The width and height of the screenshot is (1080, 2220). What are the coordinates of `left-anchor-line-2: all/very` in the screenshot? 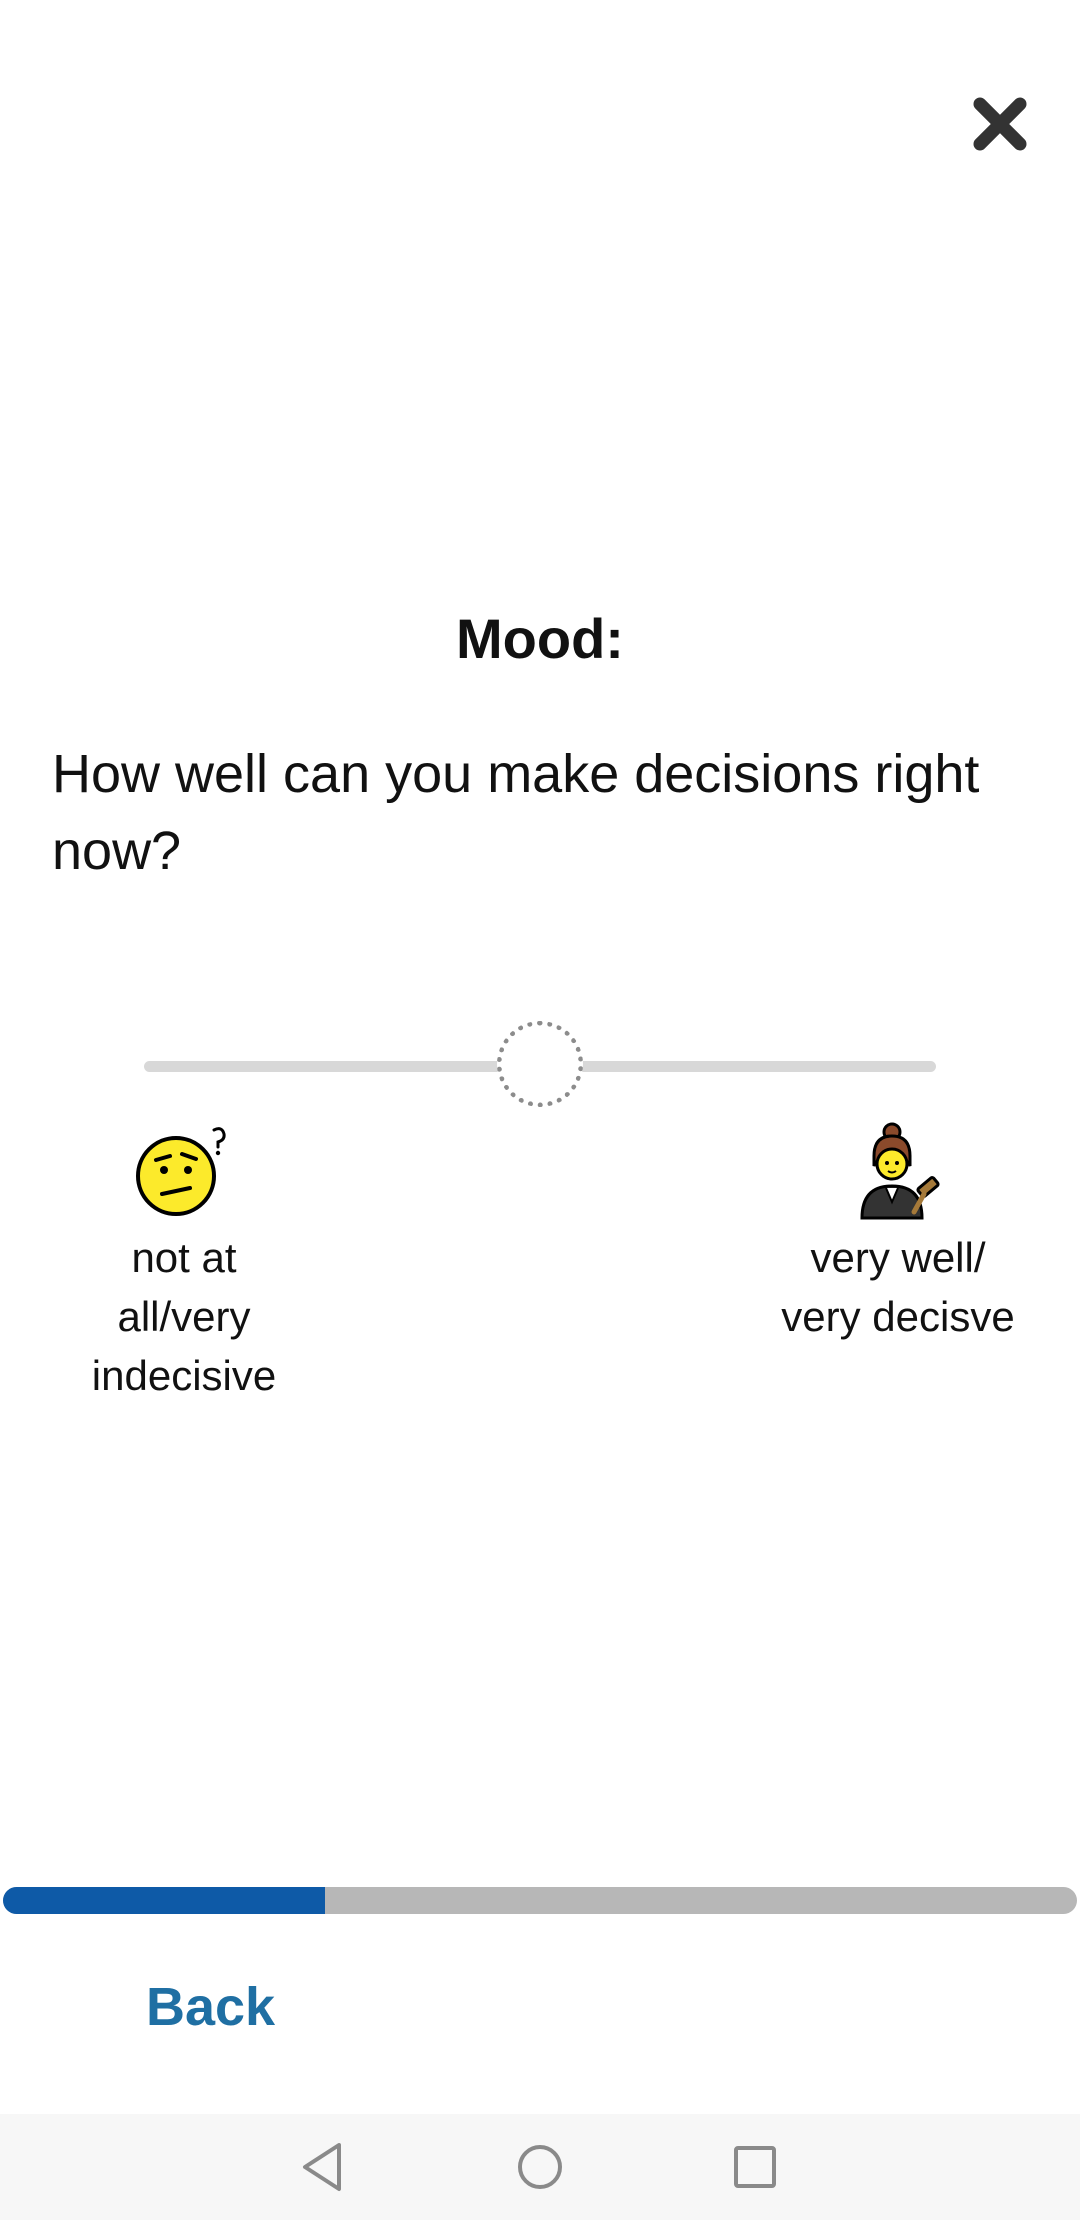 It's located at (184, 1316).